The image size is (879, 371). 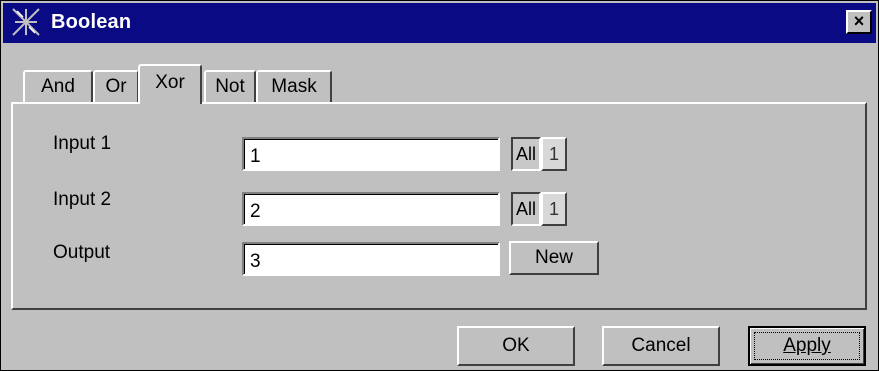 I want to click on close-icon: ×, so click(x=859, y=21).